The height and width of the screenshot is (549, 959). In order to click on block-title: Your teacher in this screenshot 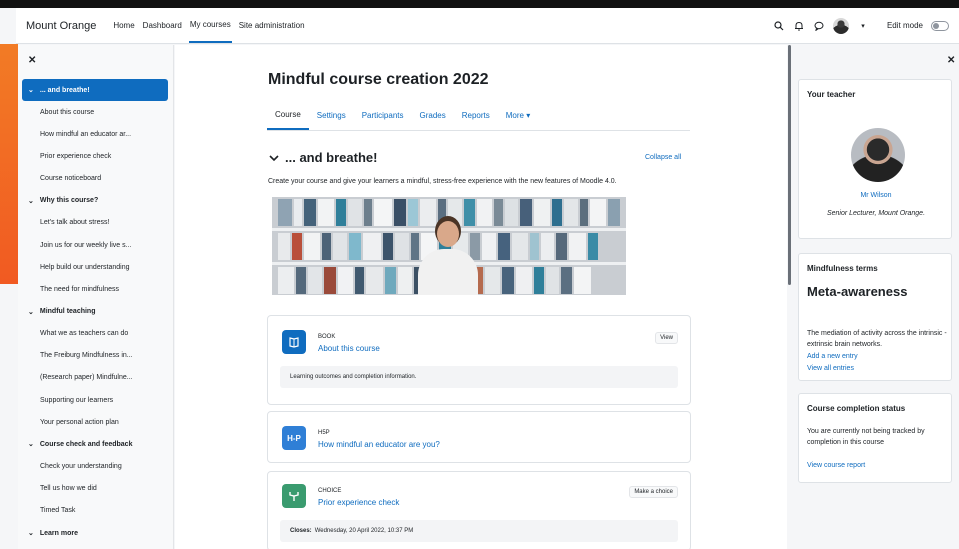, I will do `click(831, 94)`.